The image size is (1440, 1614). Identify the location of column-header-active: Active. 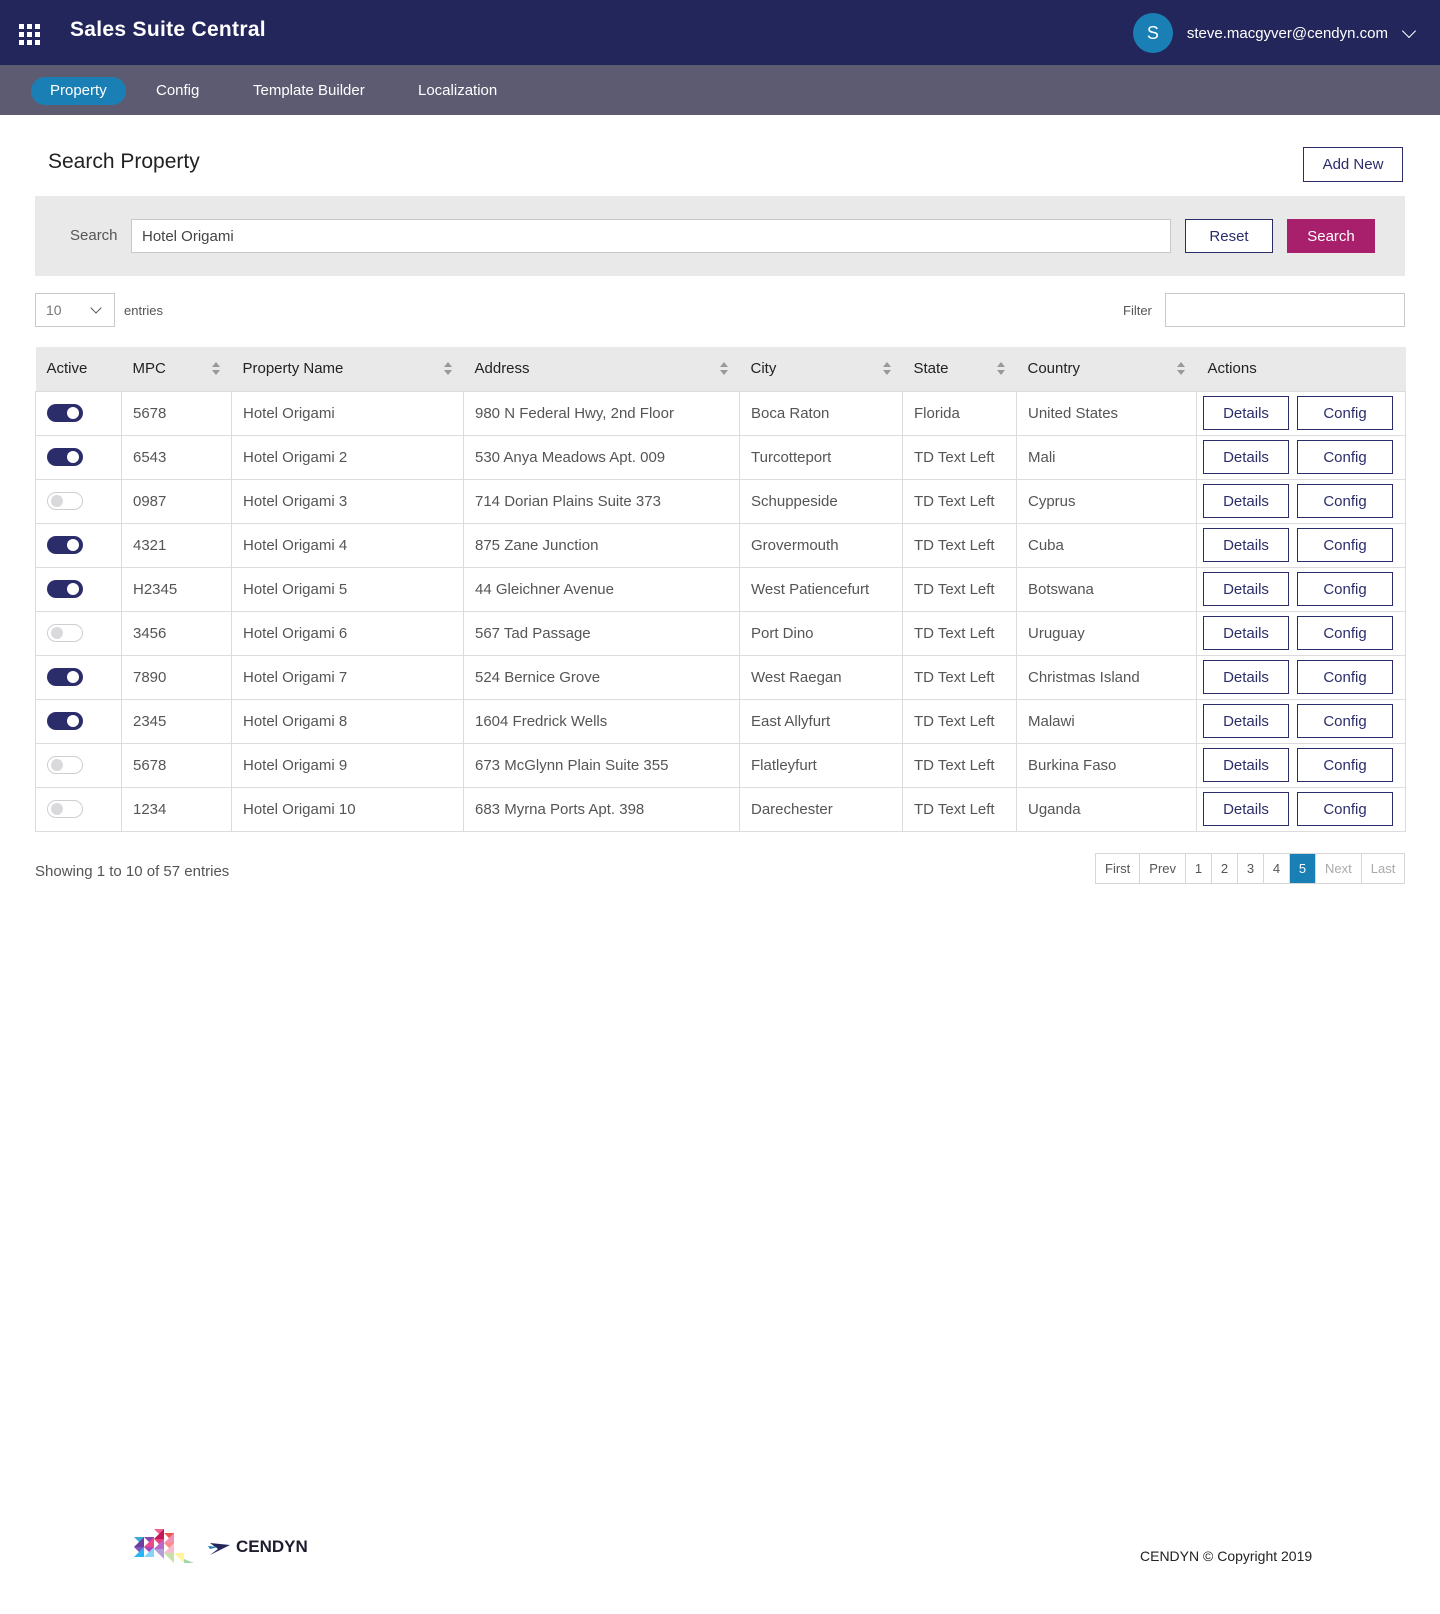
(67, 369).